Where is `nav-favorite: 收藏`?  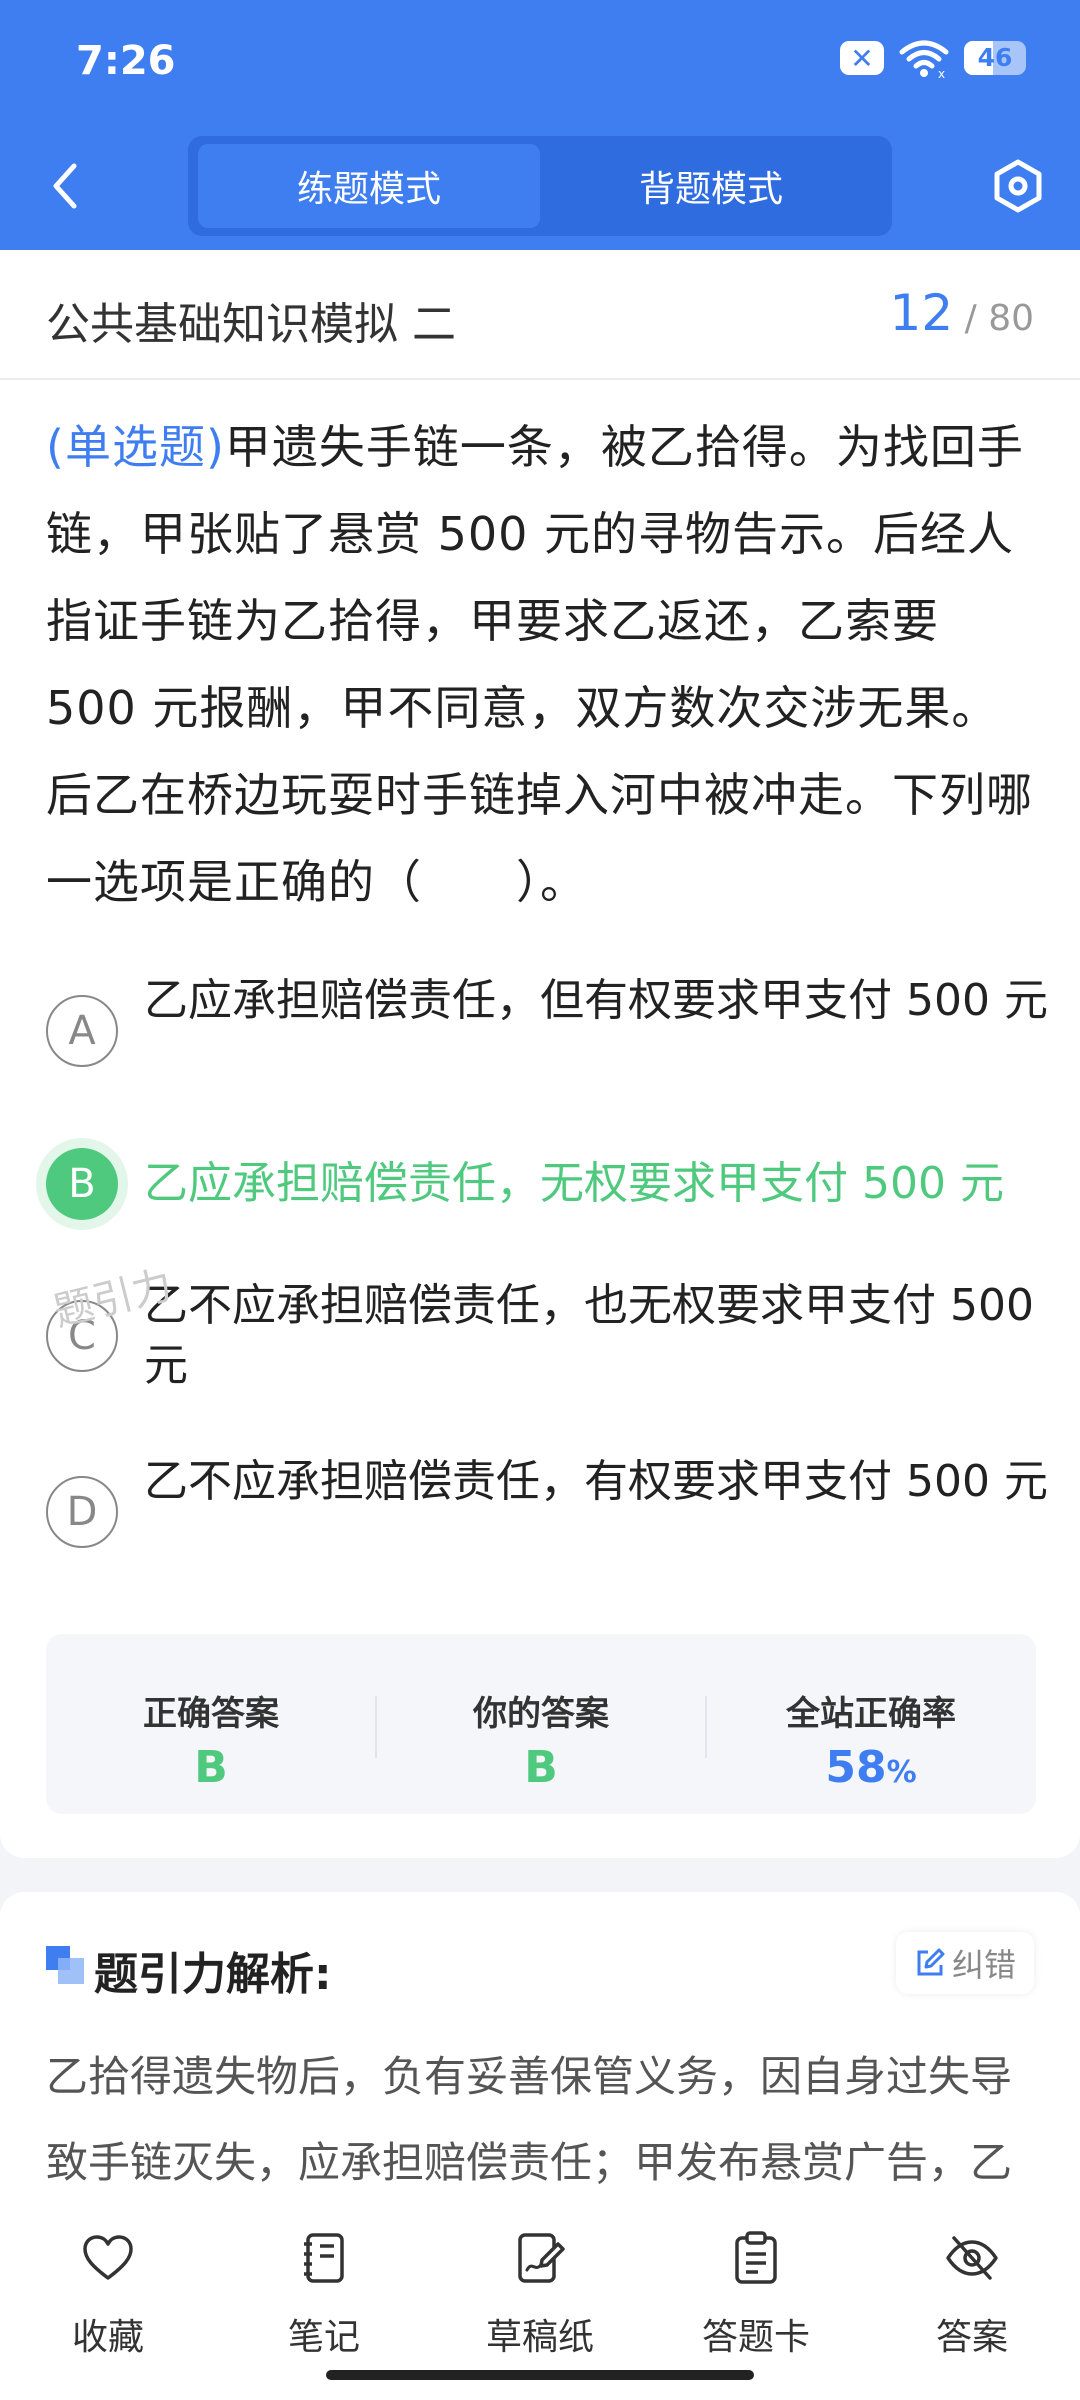 nav-favorite: 收藏 is located at coordinates (108, 2295).